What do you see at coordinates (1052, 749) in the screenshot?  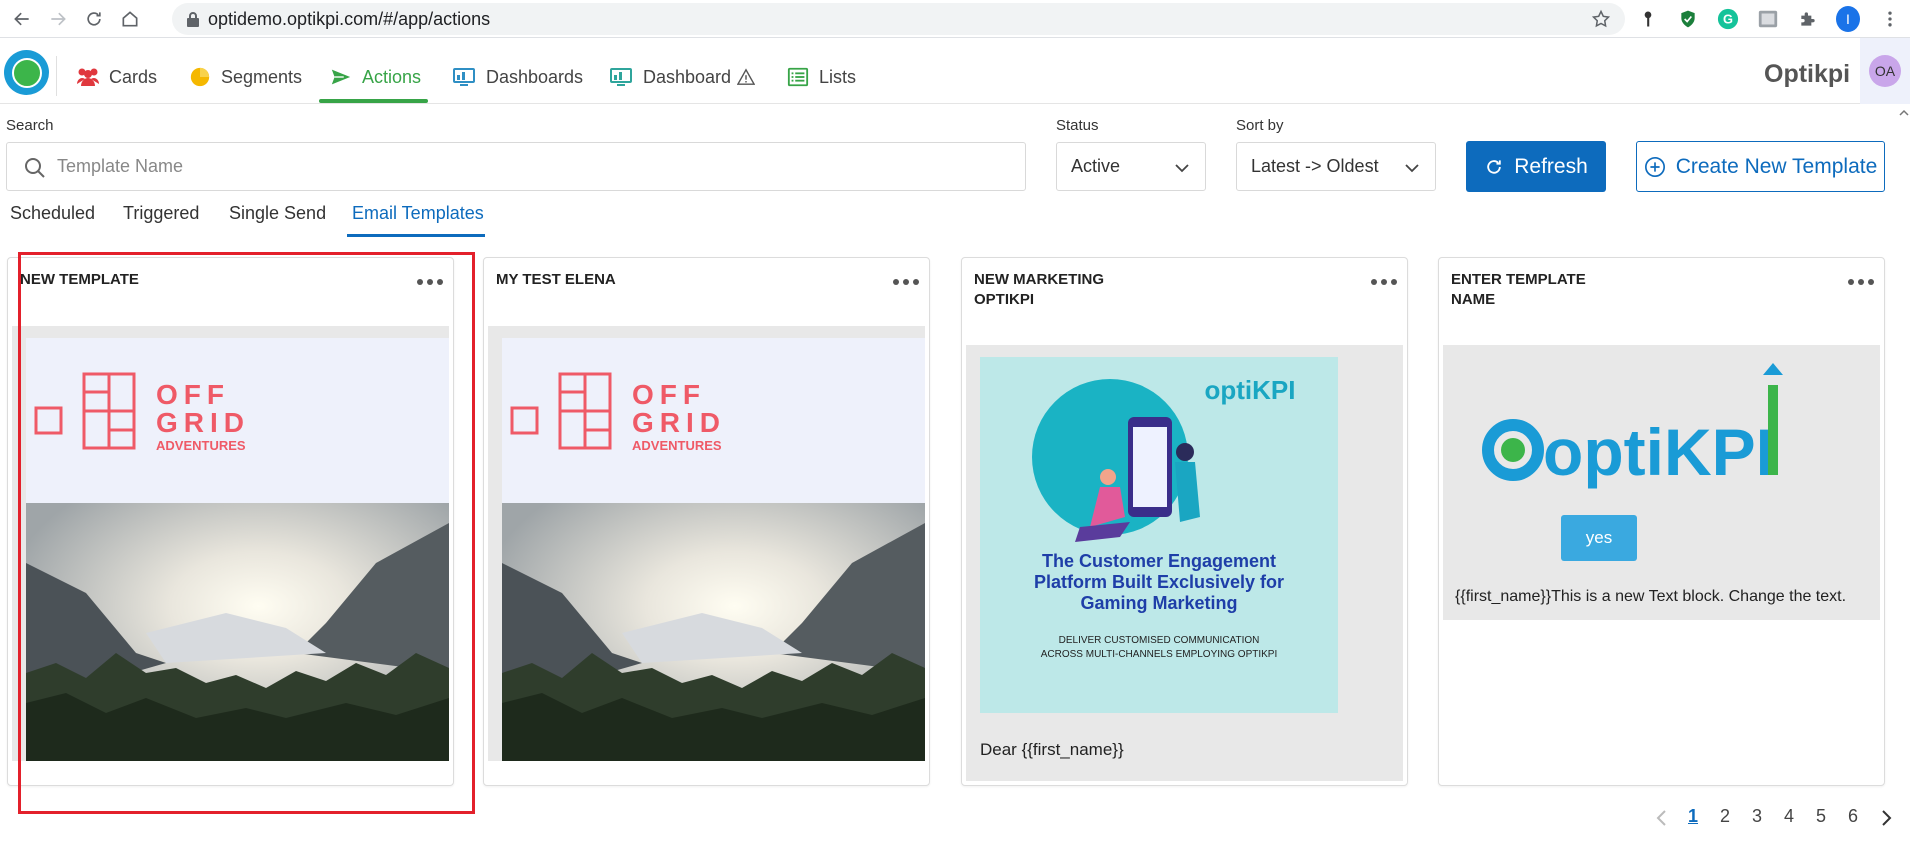 I see `template-body-text: Dear {{first_name}}` at bounding box center [1052, 749].